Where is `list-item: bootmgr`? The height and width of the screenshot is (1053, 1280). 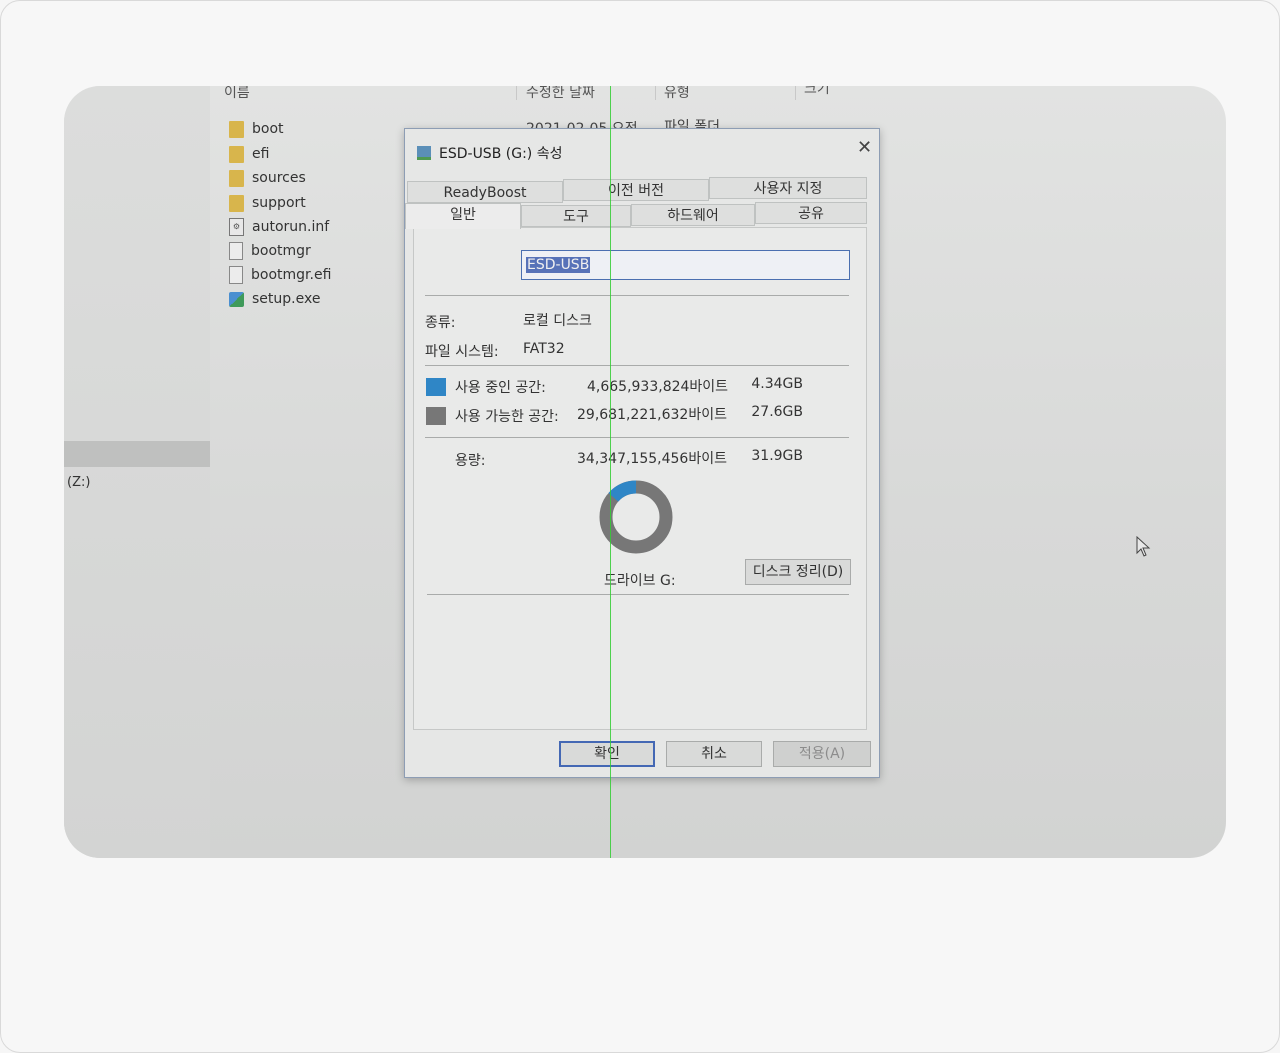
list-item: bootmgr is located at coordinates (270, 251).